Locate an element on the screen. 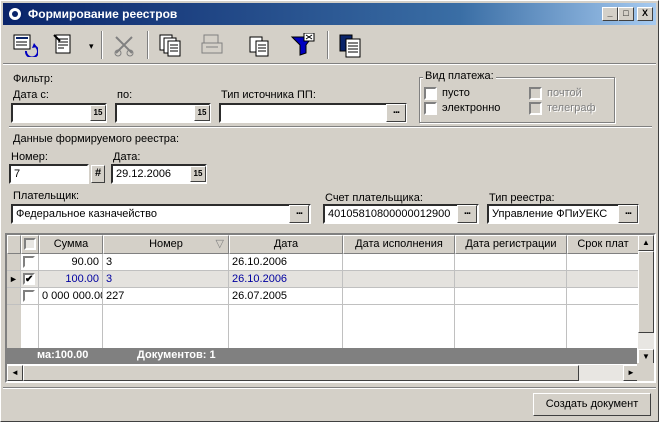  date-to-label: по: is located at coordinates (125, 95).